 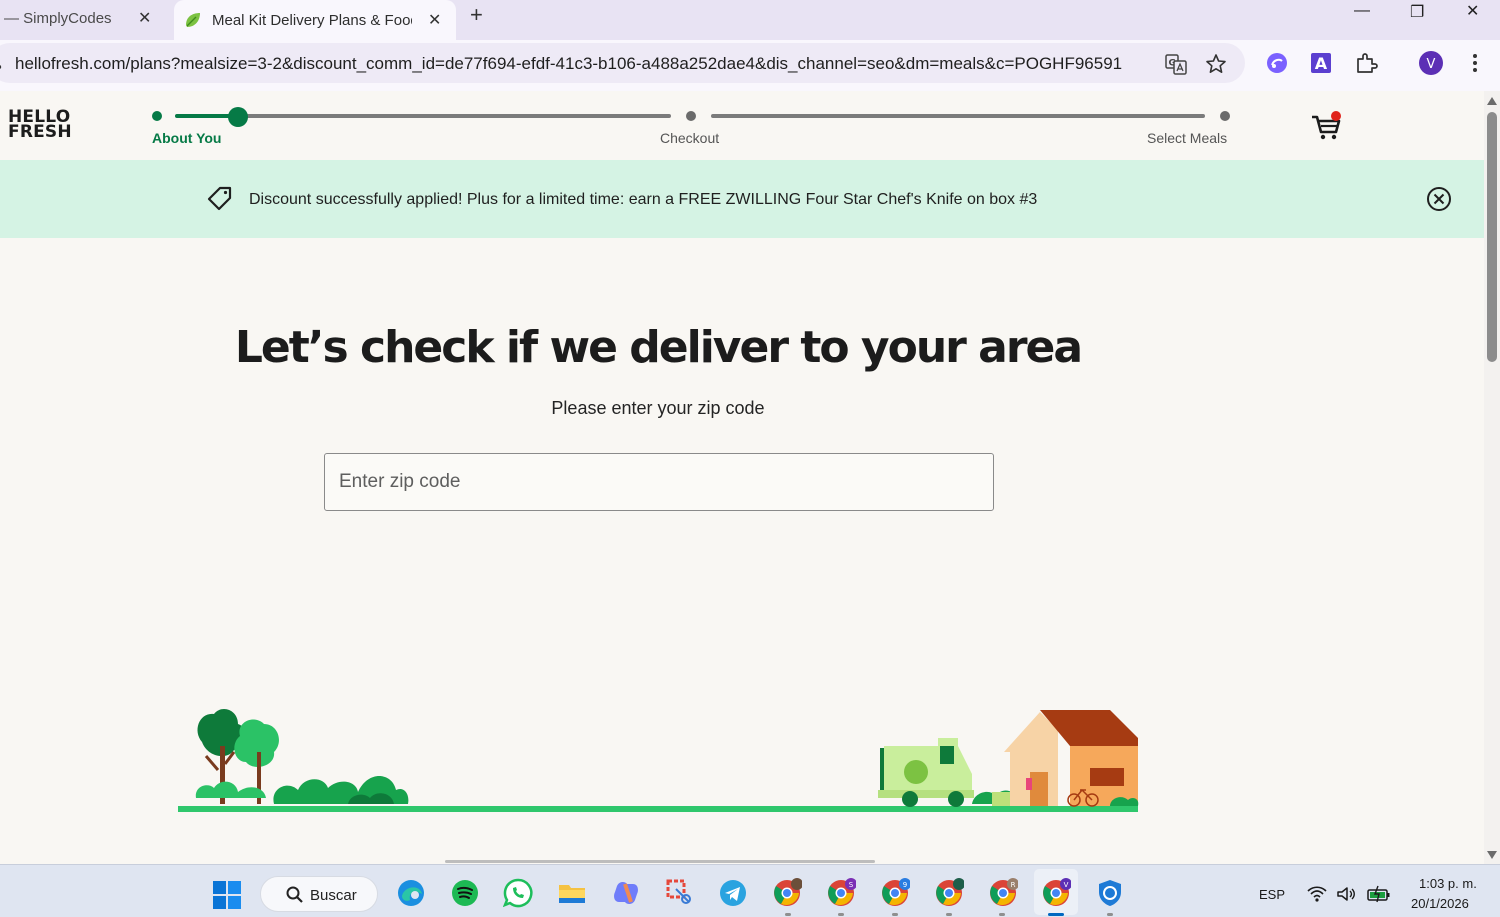 What do you see at coordinates (750, 890) in the screenshot?
I see `taskbar: Buscar S 9 R V ESP 1:03 p. m. 20/1/2026` at bounding box center [750, 890].